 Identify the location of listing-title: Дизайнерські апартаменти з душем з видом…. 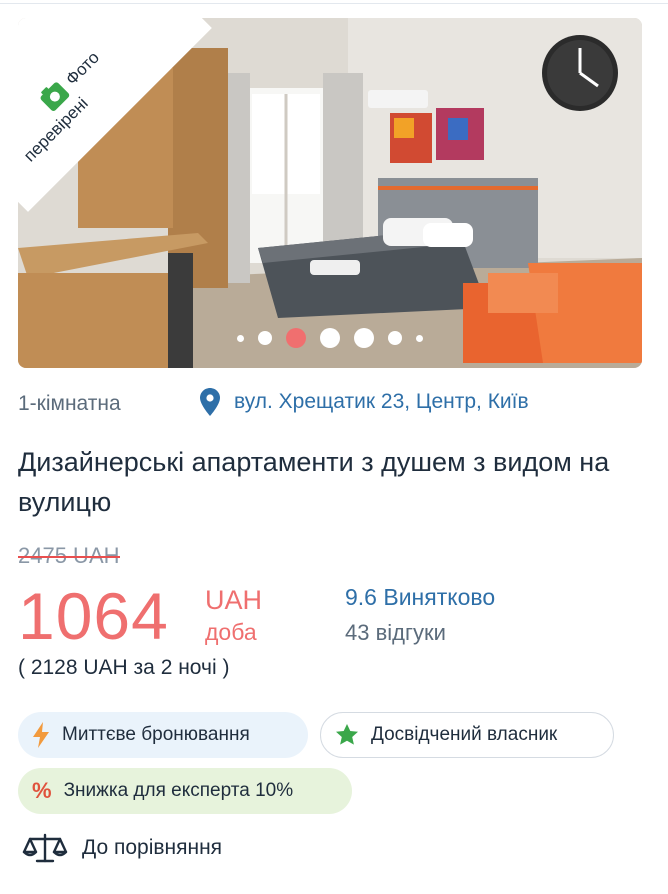
(328, 482).